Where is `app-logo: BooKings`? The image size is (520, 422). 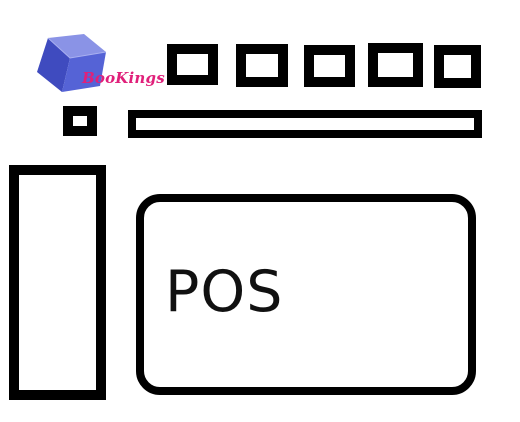
app-logo: BooKings is located at coordinates (99, 66).